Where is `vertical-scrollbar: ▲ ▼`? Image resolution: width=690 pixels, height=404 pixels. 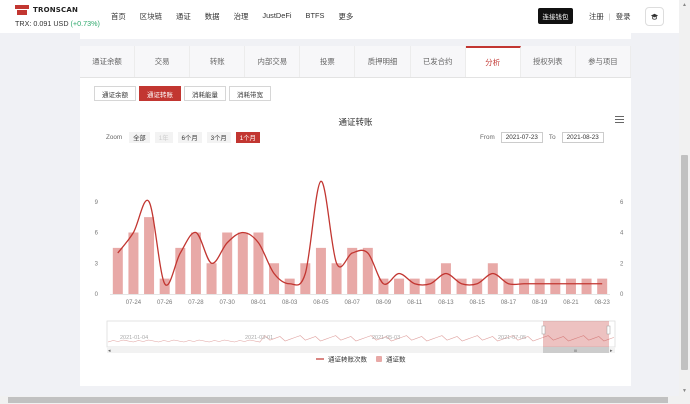 vertical-scrollbar: ▲ ▼ is located at coordinates (684, 202).